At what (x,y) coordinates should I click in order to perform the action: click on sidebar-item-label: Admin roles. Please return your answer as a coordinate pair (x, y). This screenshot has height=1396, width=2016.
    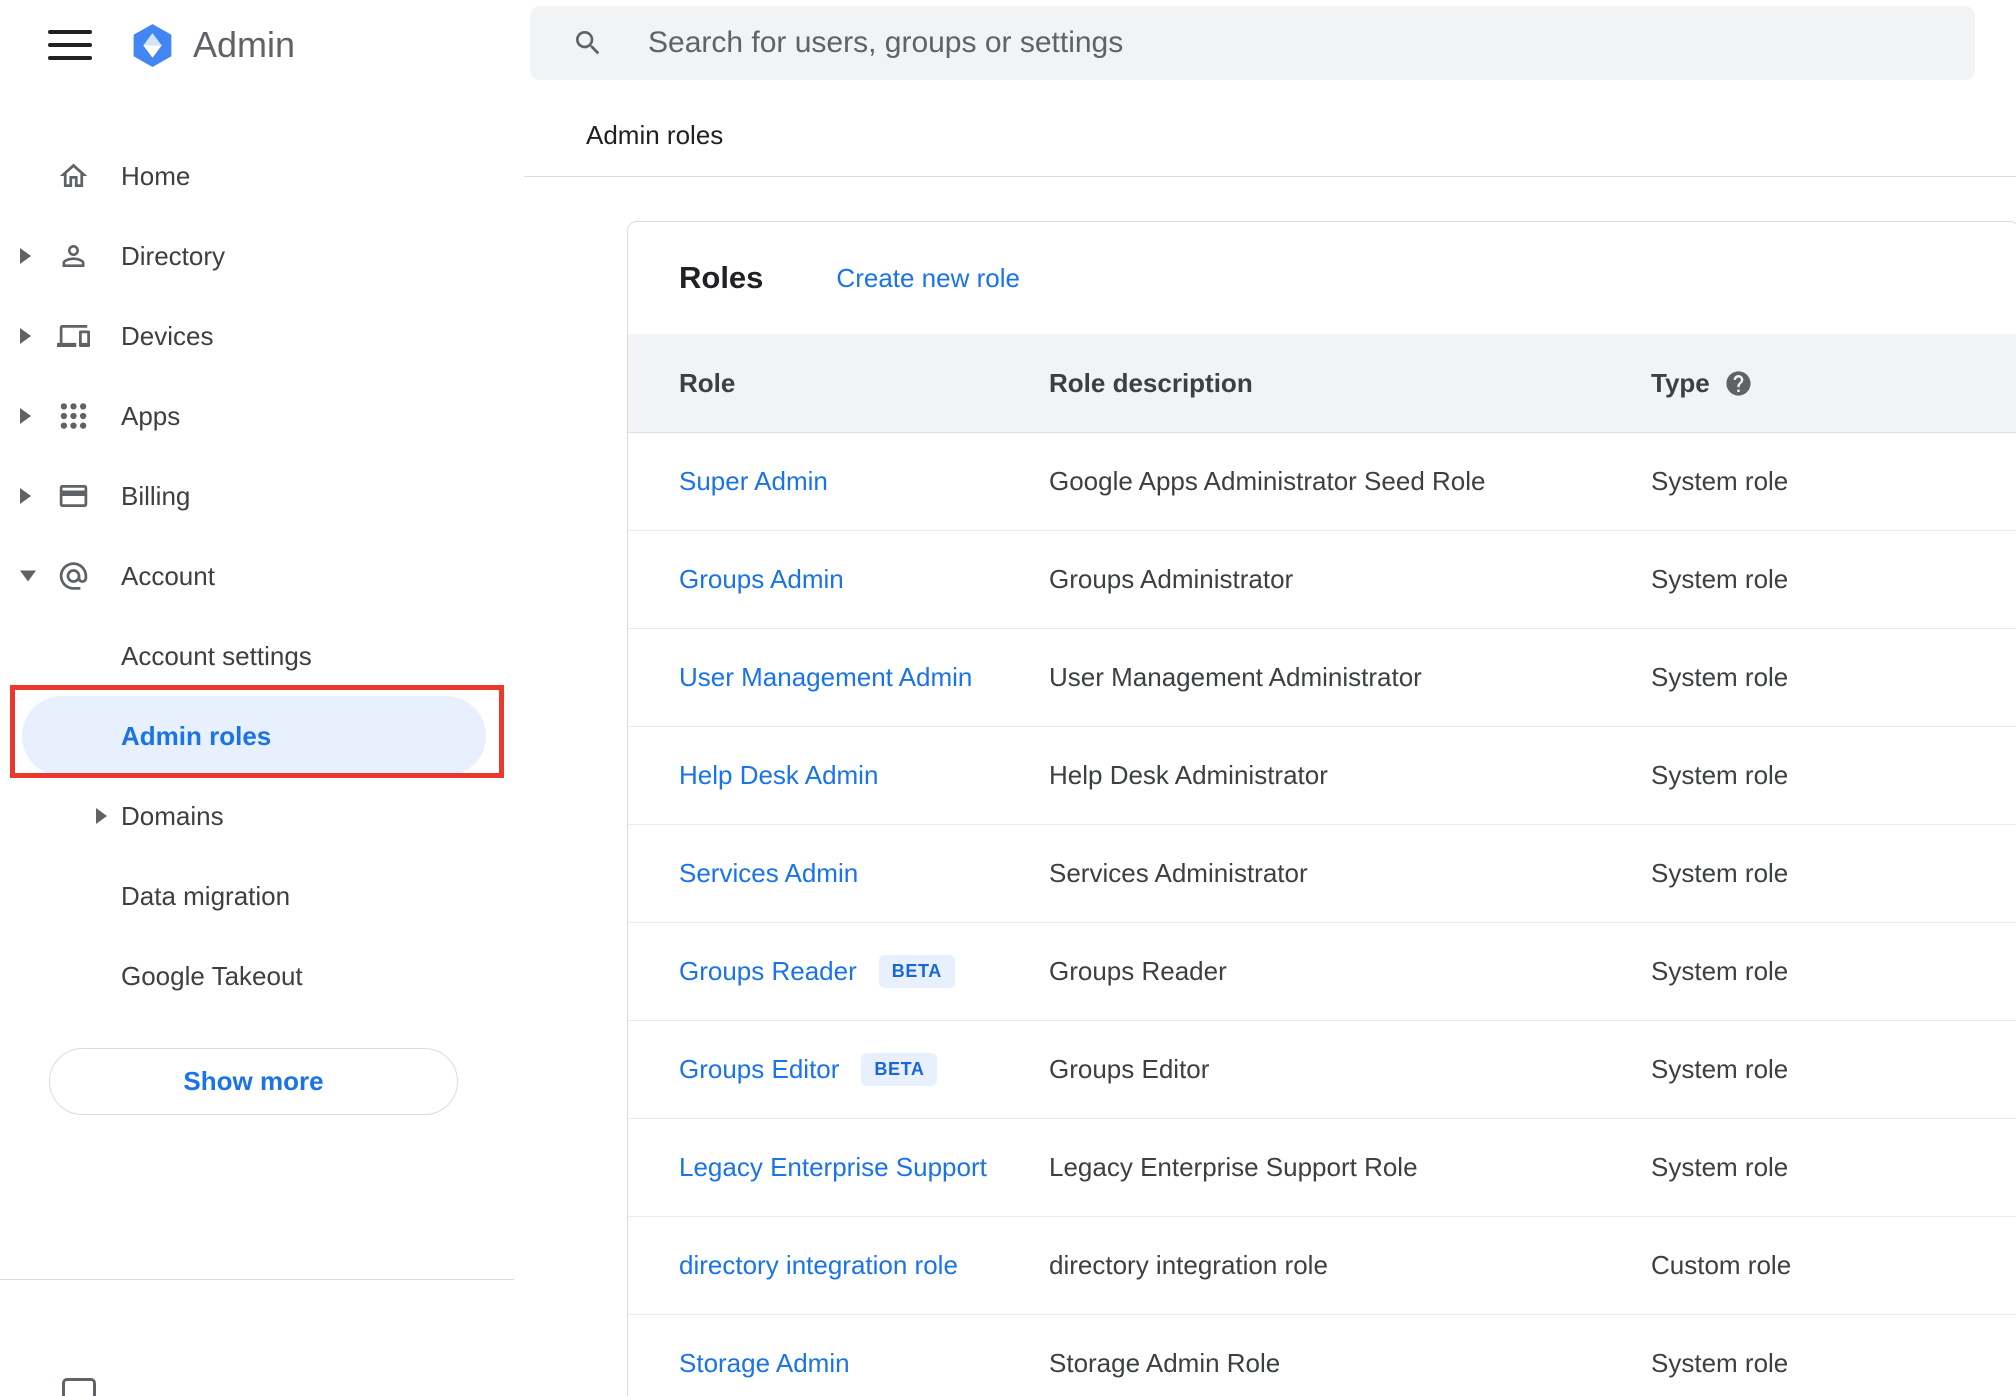
    Looking at the image, I should click on (196, 735).